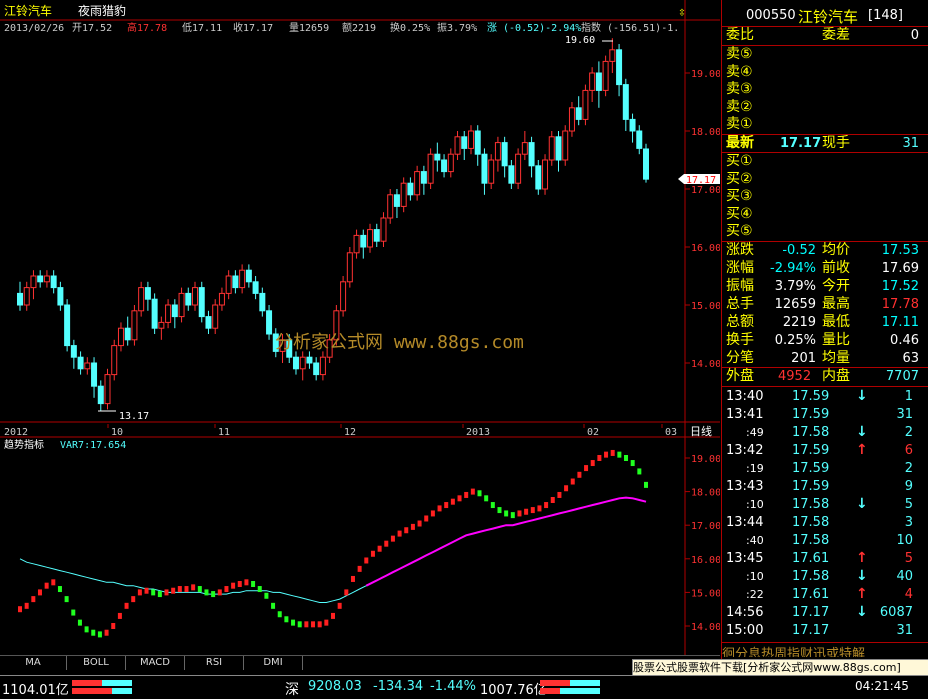 Image resolution: width=928 pixels, height=699 pixels. I want to click on stock-name: 江铃汽车, so click(28, 10).